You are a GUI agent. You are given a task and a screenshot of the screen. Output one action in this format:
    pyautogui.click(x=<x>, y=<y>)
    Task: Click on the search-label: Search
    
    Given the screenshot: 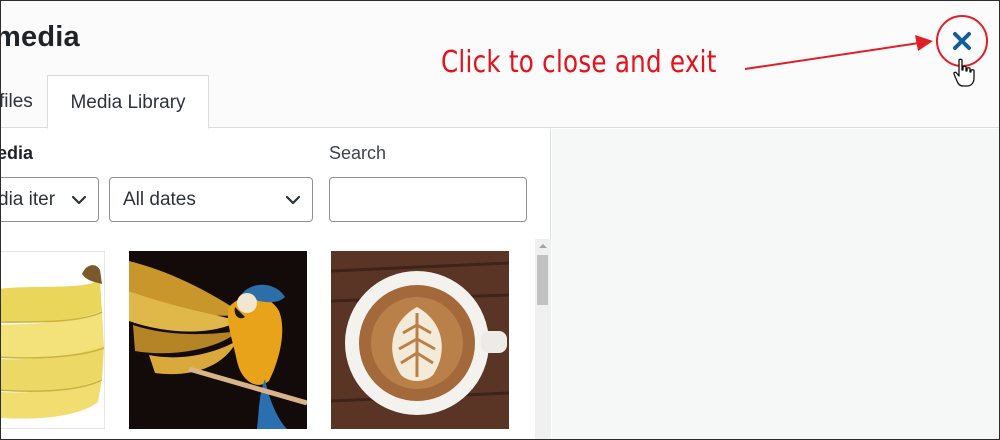 What is the action you would take?
    pyautogui.click(x=358, y=153)
    